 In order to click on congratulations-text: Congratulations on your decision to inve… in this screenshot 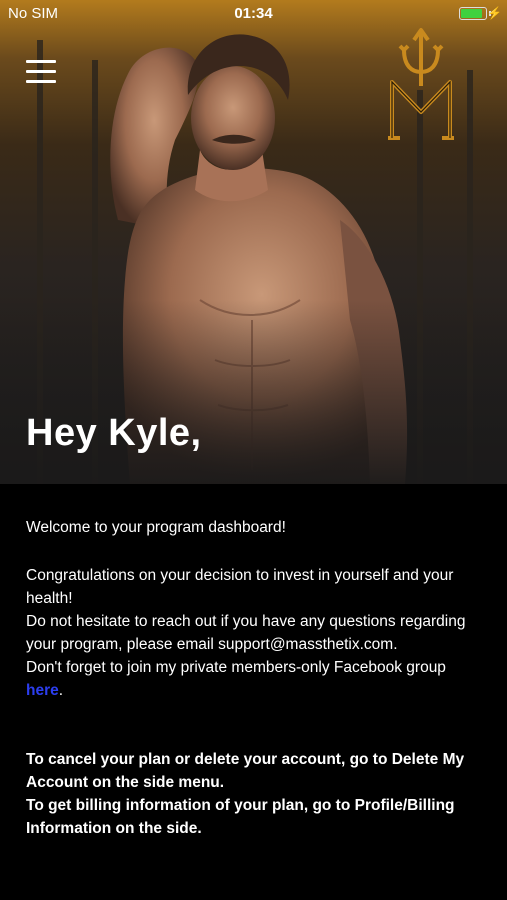, I will do `click(240, 587)`.